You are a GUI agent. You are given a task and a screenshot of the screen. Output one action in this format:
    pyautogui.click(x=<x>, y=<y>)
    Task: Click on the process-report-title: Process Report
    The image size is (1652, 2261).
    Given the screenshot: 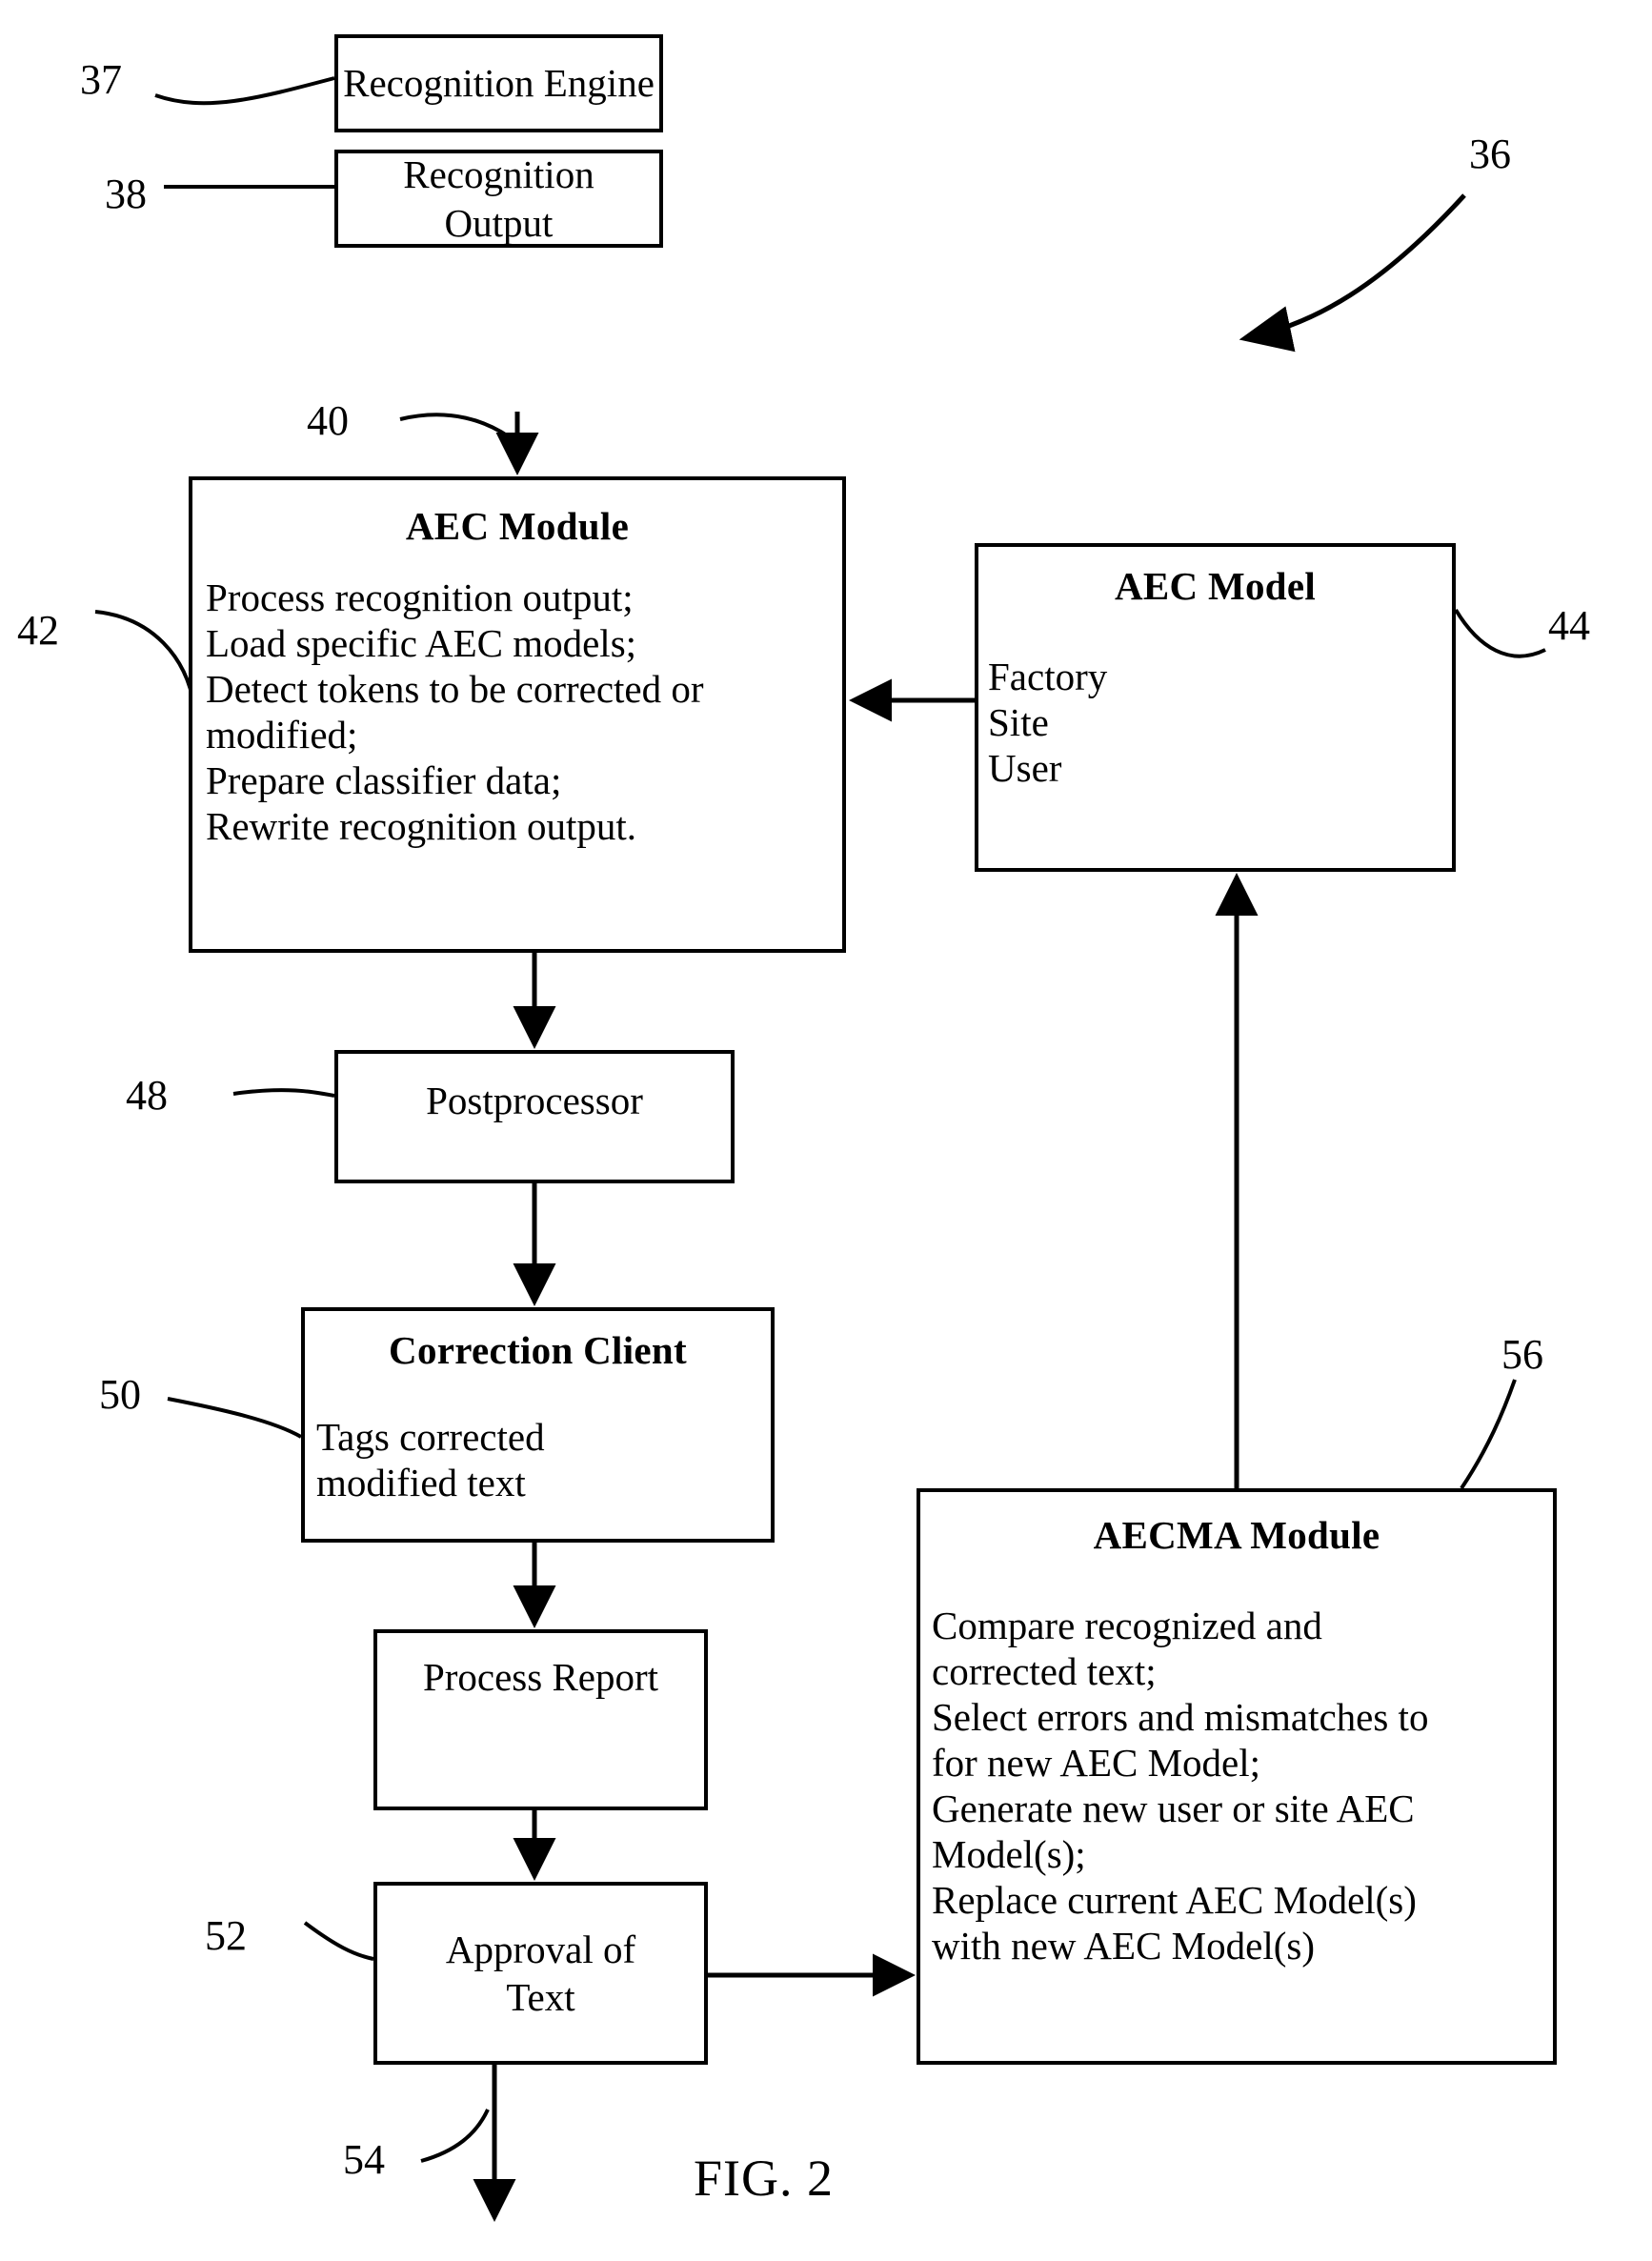 What is the action you would take?
    pyautogui.click(x=540, y=1677)
    